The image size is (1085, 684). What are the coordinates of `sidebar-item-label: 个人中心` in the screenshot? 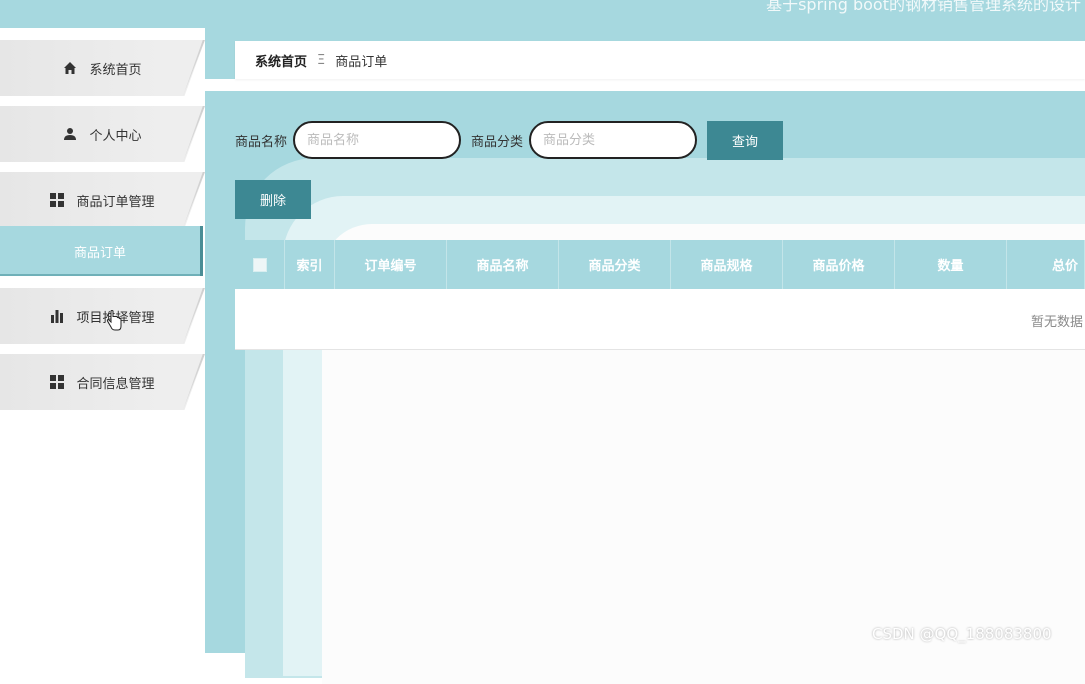 It's located at (115, 136).